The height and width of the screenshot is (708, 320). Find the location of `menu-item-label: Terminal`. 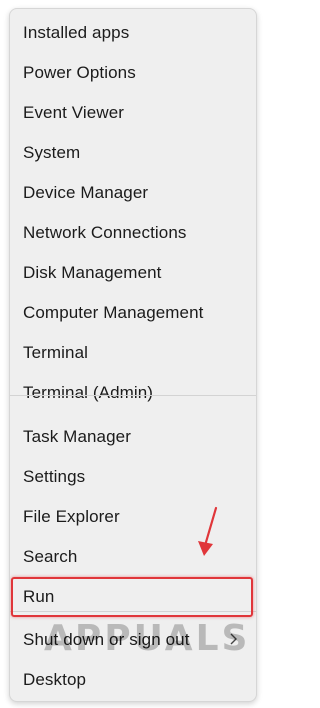

menu-item-label: Terminal is located at coordinates (56, 352).